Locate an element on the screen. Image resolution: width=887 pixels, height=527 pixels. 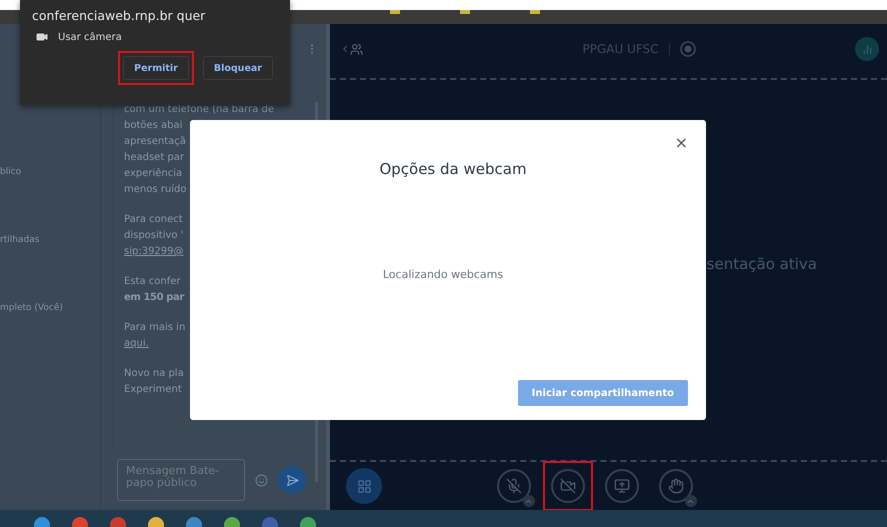
user-list-item: mpleto (Você) is located at coordinates (50, 308).